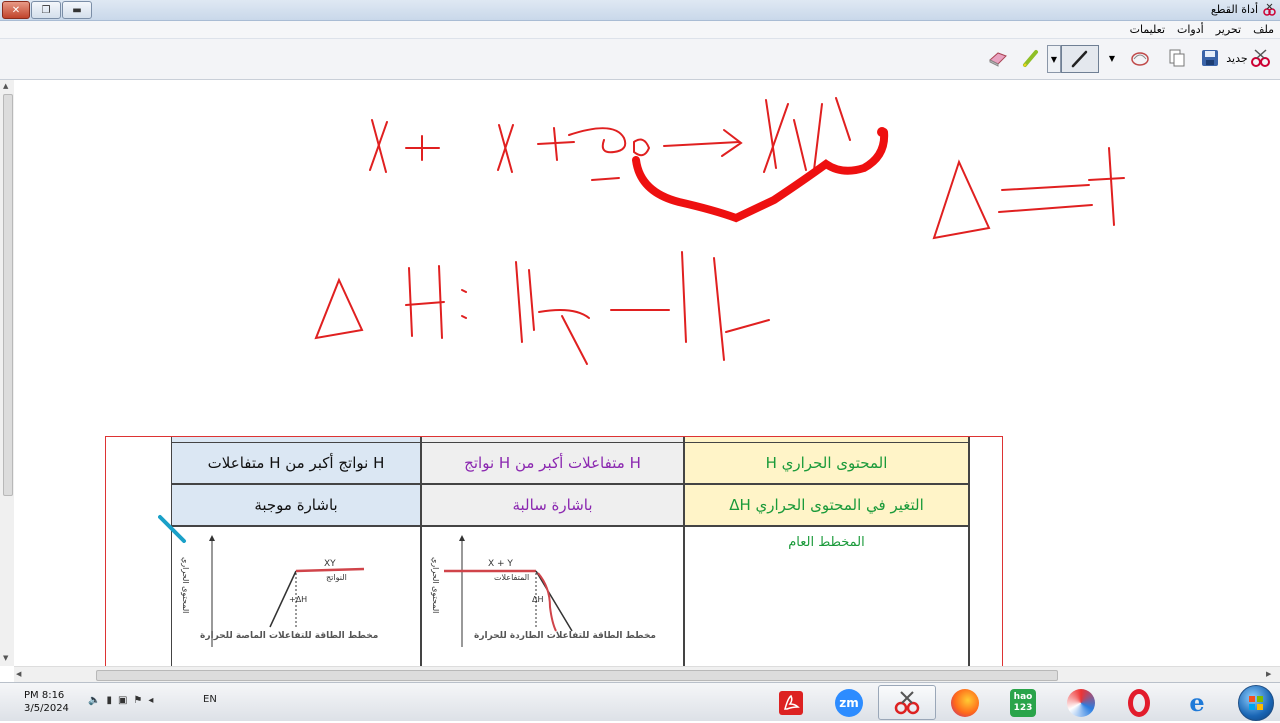  I want to click on flag-icon: ⚑, so click(137, 700).